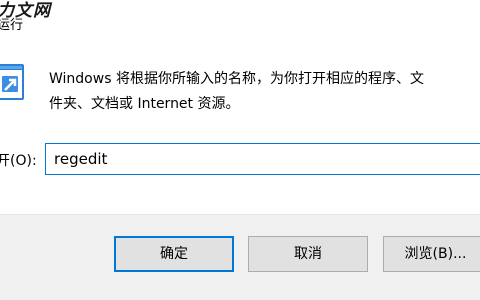 This screenshot has width=480, height=300. Describe the element at coordinates (236, 79) in the screenshot. I see `description-line-1: Windows 将根据你所输入的名称，为你打开相应的程序、文` at that location.